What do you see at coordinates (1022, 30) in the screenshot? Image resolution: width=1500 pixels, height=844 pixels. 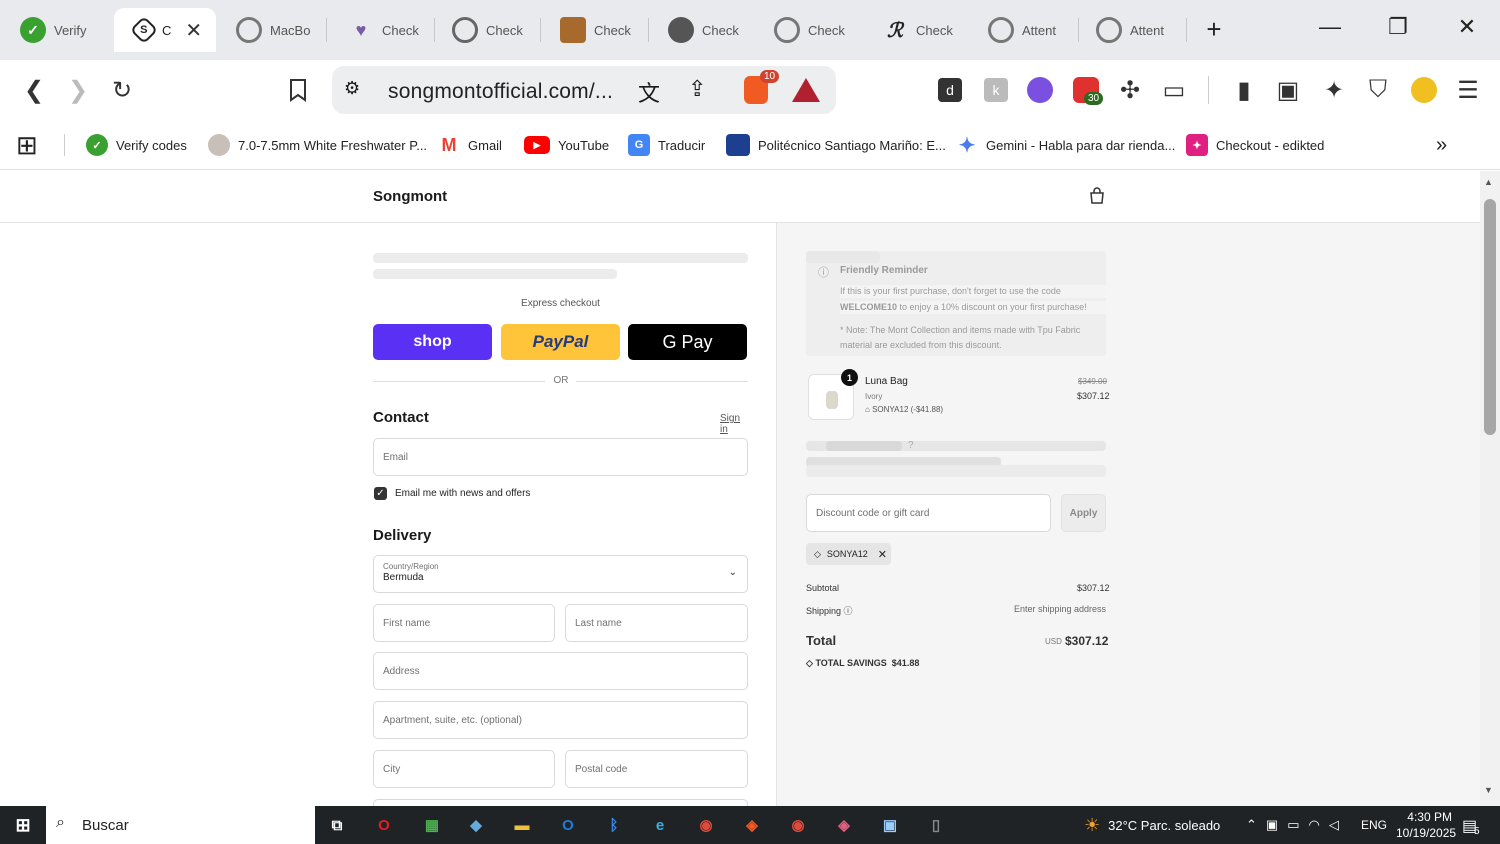 I see `tab-attent-1: Attent` at bounding box center [1022, 30].